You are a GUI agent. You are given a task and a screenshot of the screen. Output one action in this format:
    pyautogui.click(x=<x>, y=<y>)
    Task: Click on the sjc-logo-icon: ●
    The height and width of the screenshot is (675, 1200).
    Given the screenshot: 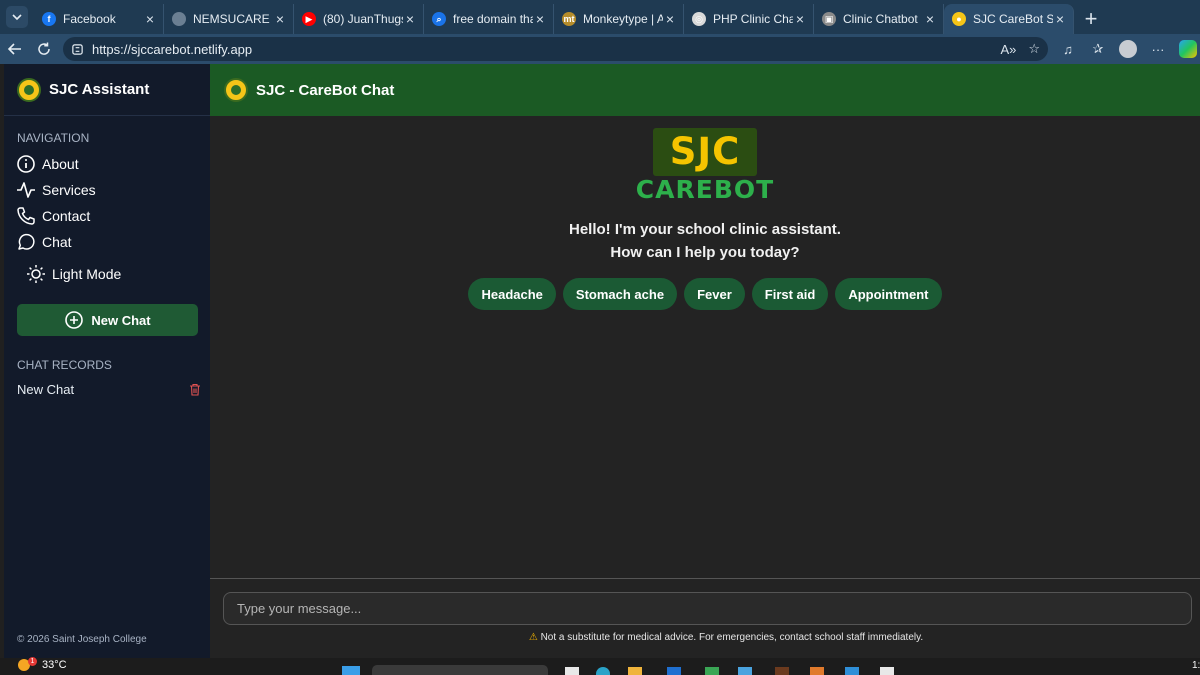 What is the action you would take?
    pyautogui.click(x=959, y=19)
    